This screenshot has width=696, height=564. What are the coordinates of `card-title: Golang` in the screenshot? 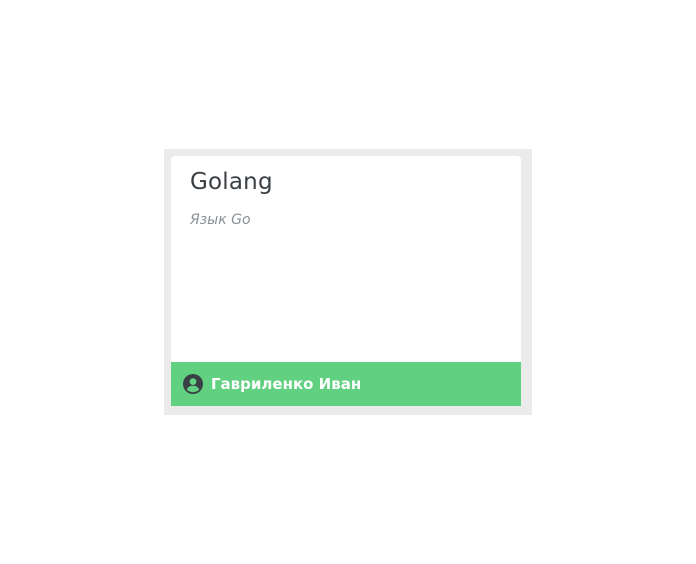 It's located at (231, 182).